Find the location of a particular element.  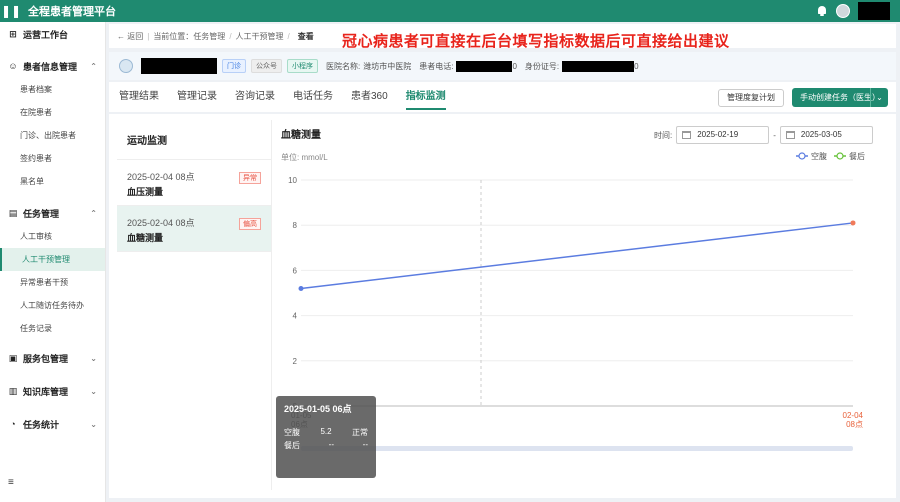

task-icon: ▤ is located at coordinates (13, 213).